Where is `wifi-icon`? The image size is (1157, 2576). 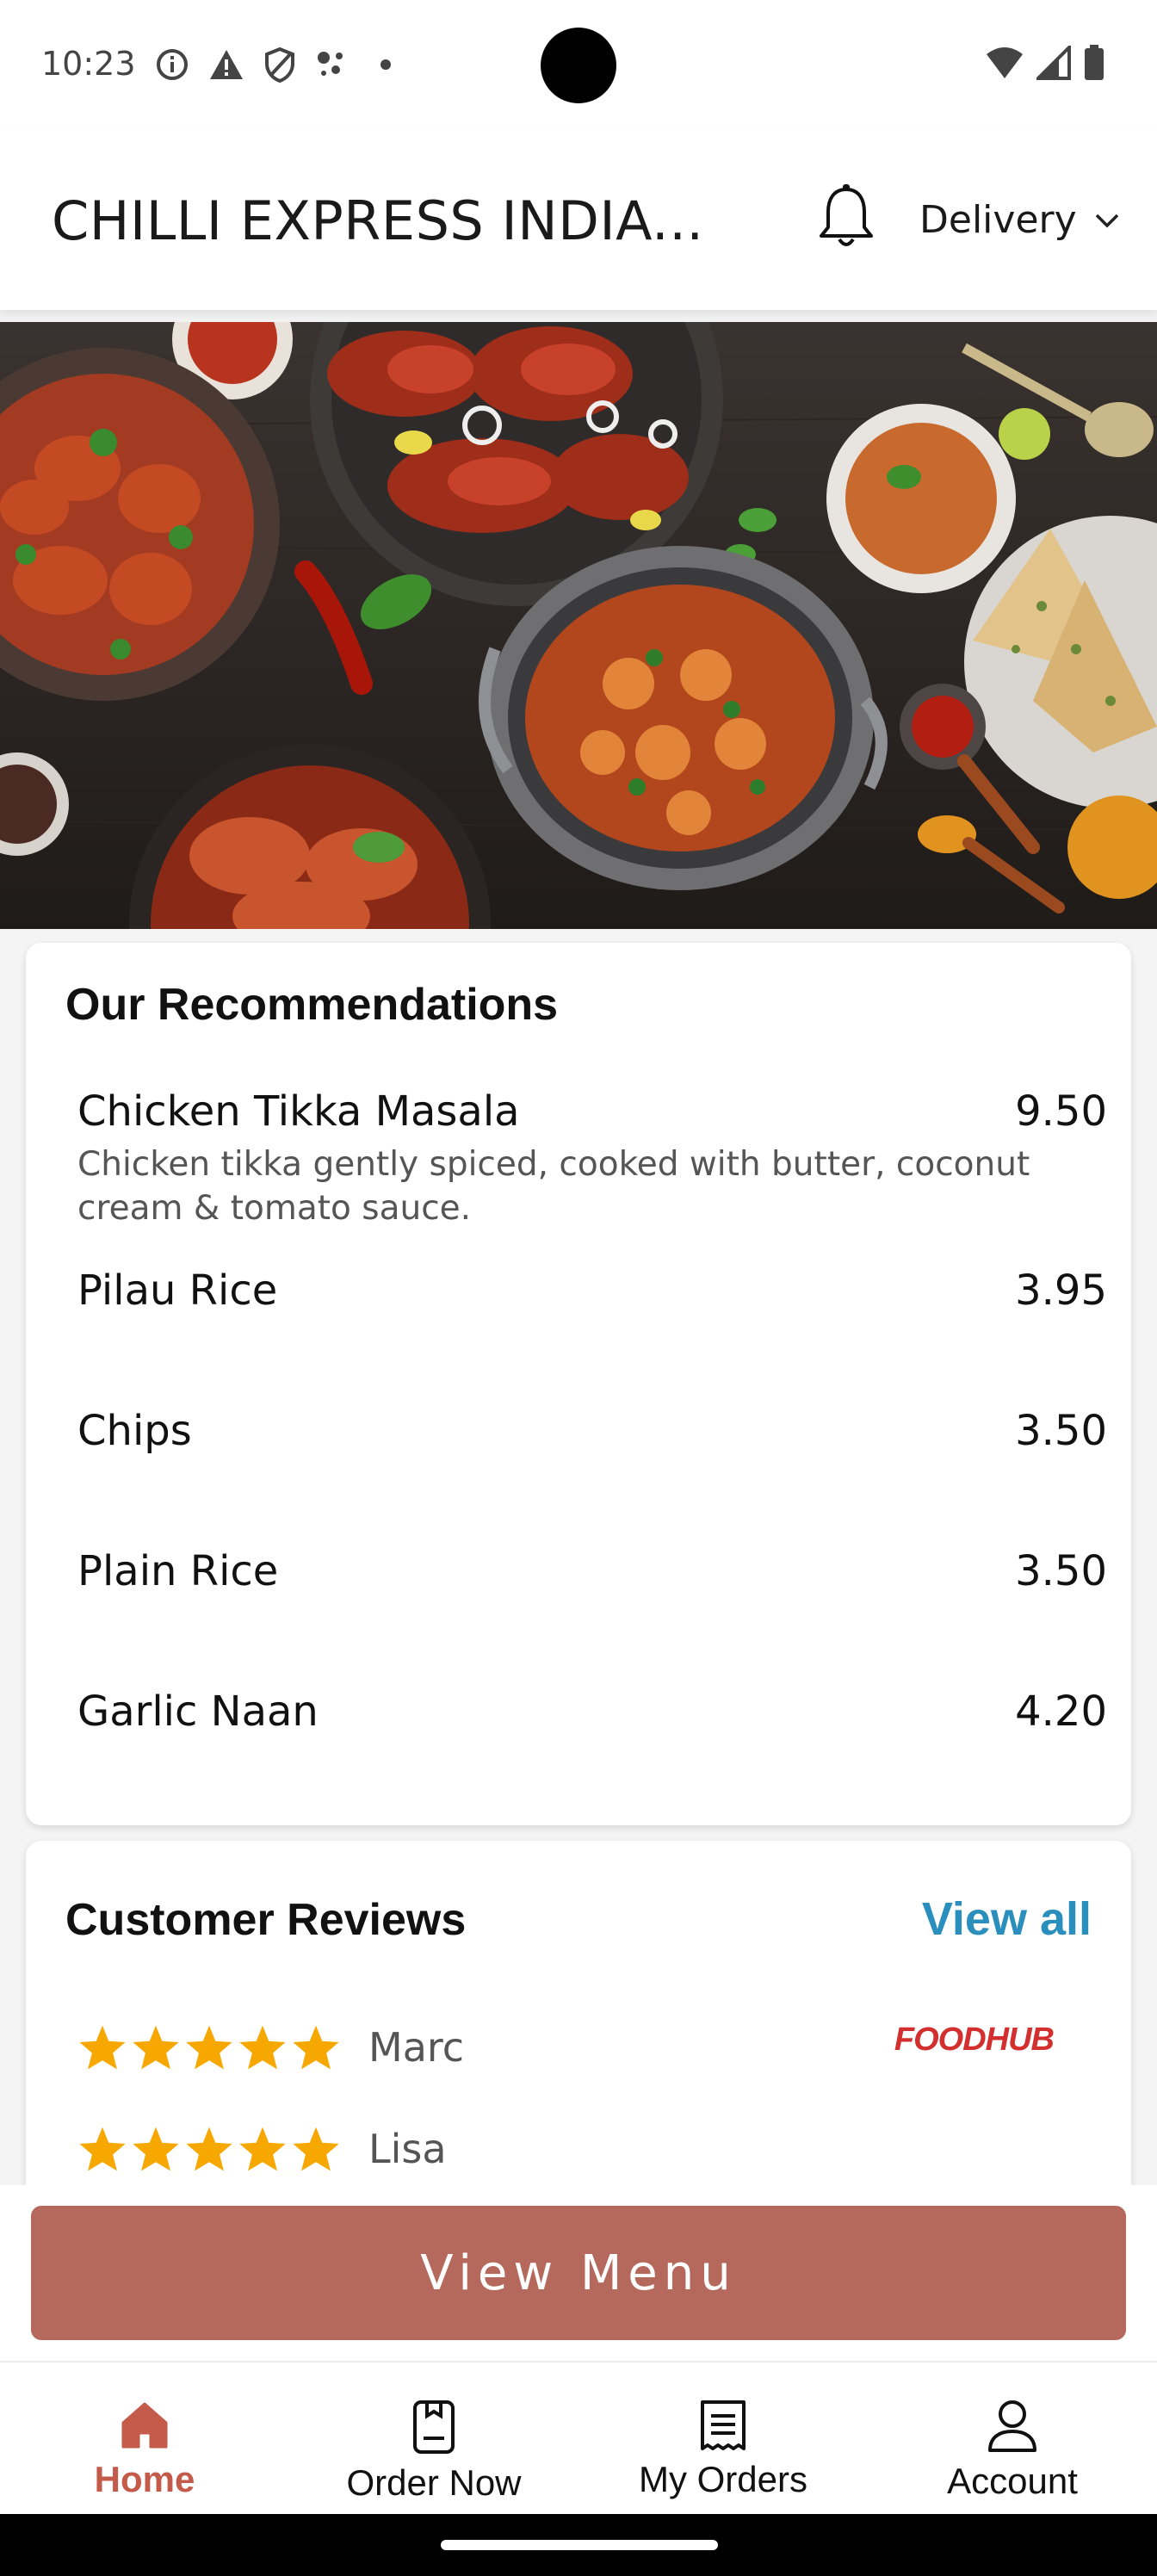
wifi-icon is located at coordinates (1005, 63).